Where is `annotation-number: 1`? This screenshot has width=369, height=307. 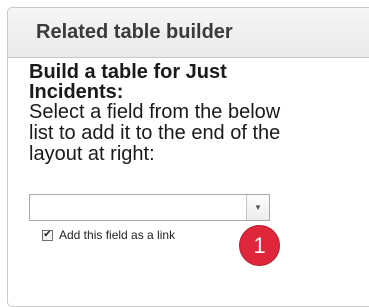 annotation-number: 1 is located at coordinates (259, 245).